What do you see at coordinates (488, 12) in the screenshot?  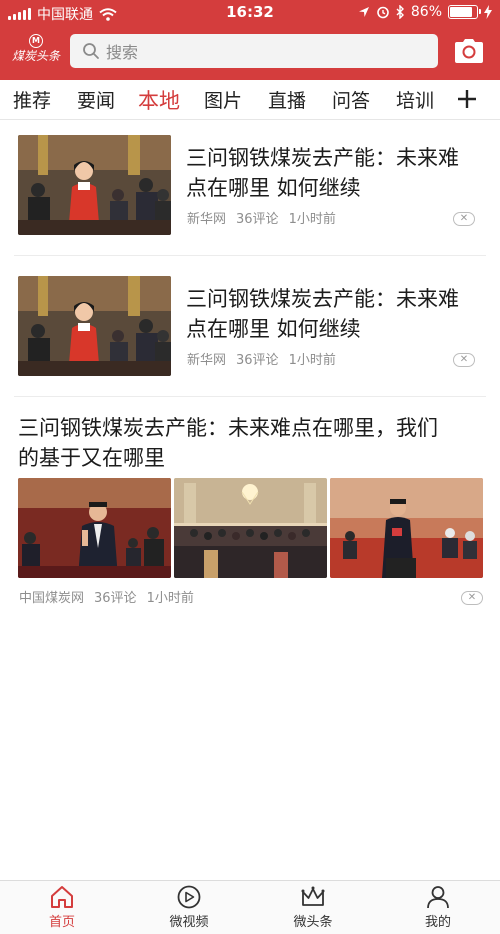 I see `charging-icon` at bounding box center [488, 12].